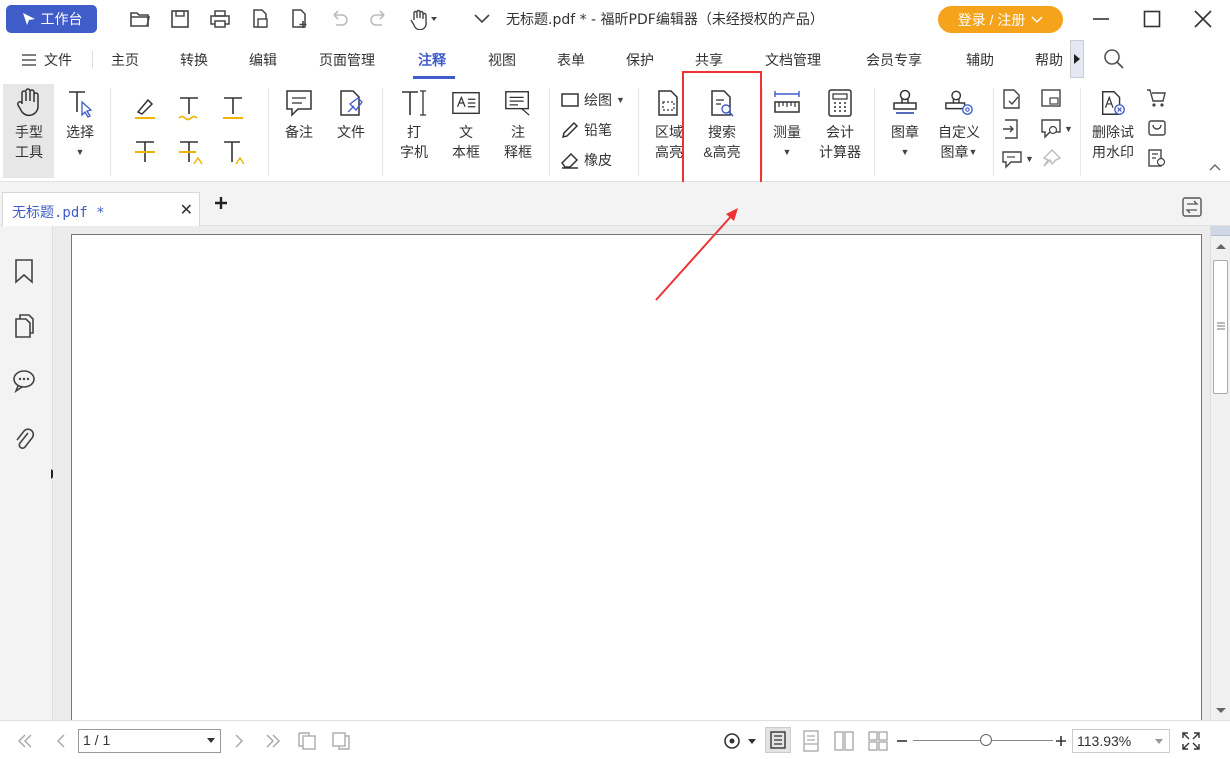 The image size is (1230, 759). I want to click on tab-home: 主页, so click(125, 60).